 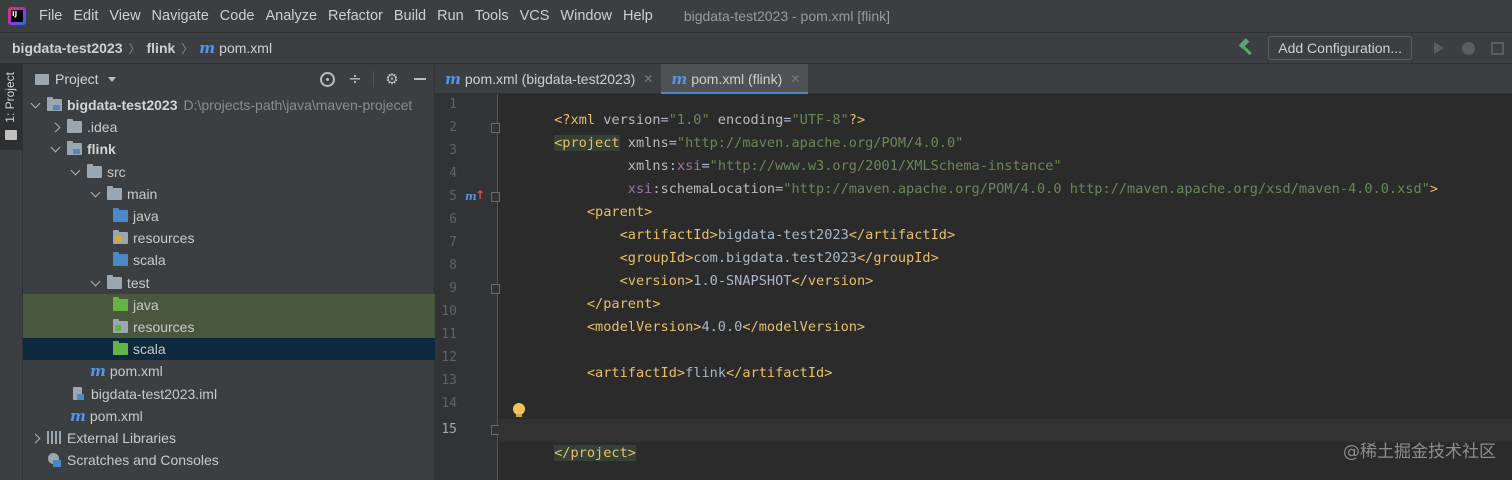 What do you see at coordinates (229, 304) in the screenshot?
I see `tree-item-test-java: java` at bounding box center [229, 304].